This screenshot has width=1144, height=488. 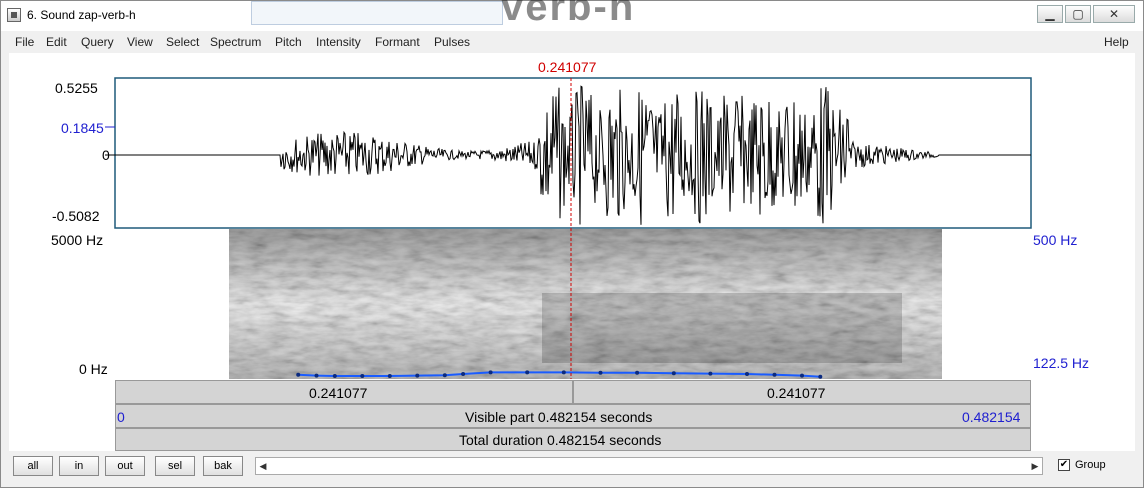 I want to click on horizontal-scrollbar: ◀ ▶, so click(x=649, y=466).